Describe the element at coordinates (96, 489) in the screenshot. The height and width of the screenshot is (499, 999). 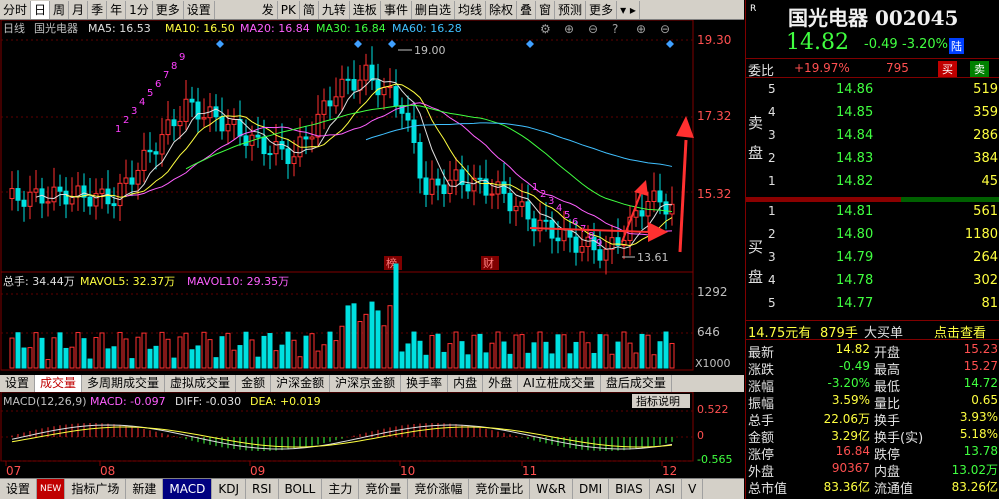
I see `indicator-tab: 指标广场` at that location.